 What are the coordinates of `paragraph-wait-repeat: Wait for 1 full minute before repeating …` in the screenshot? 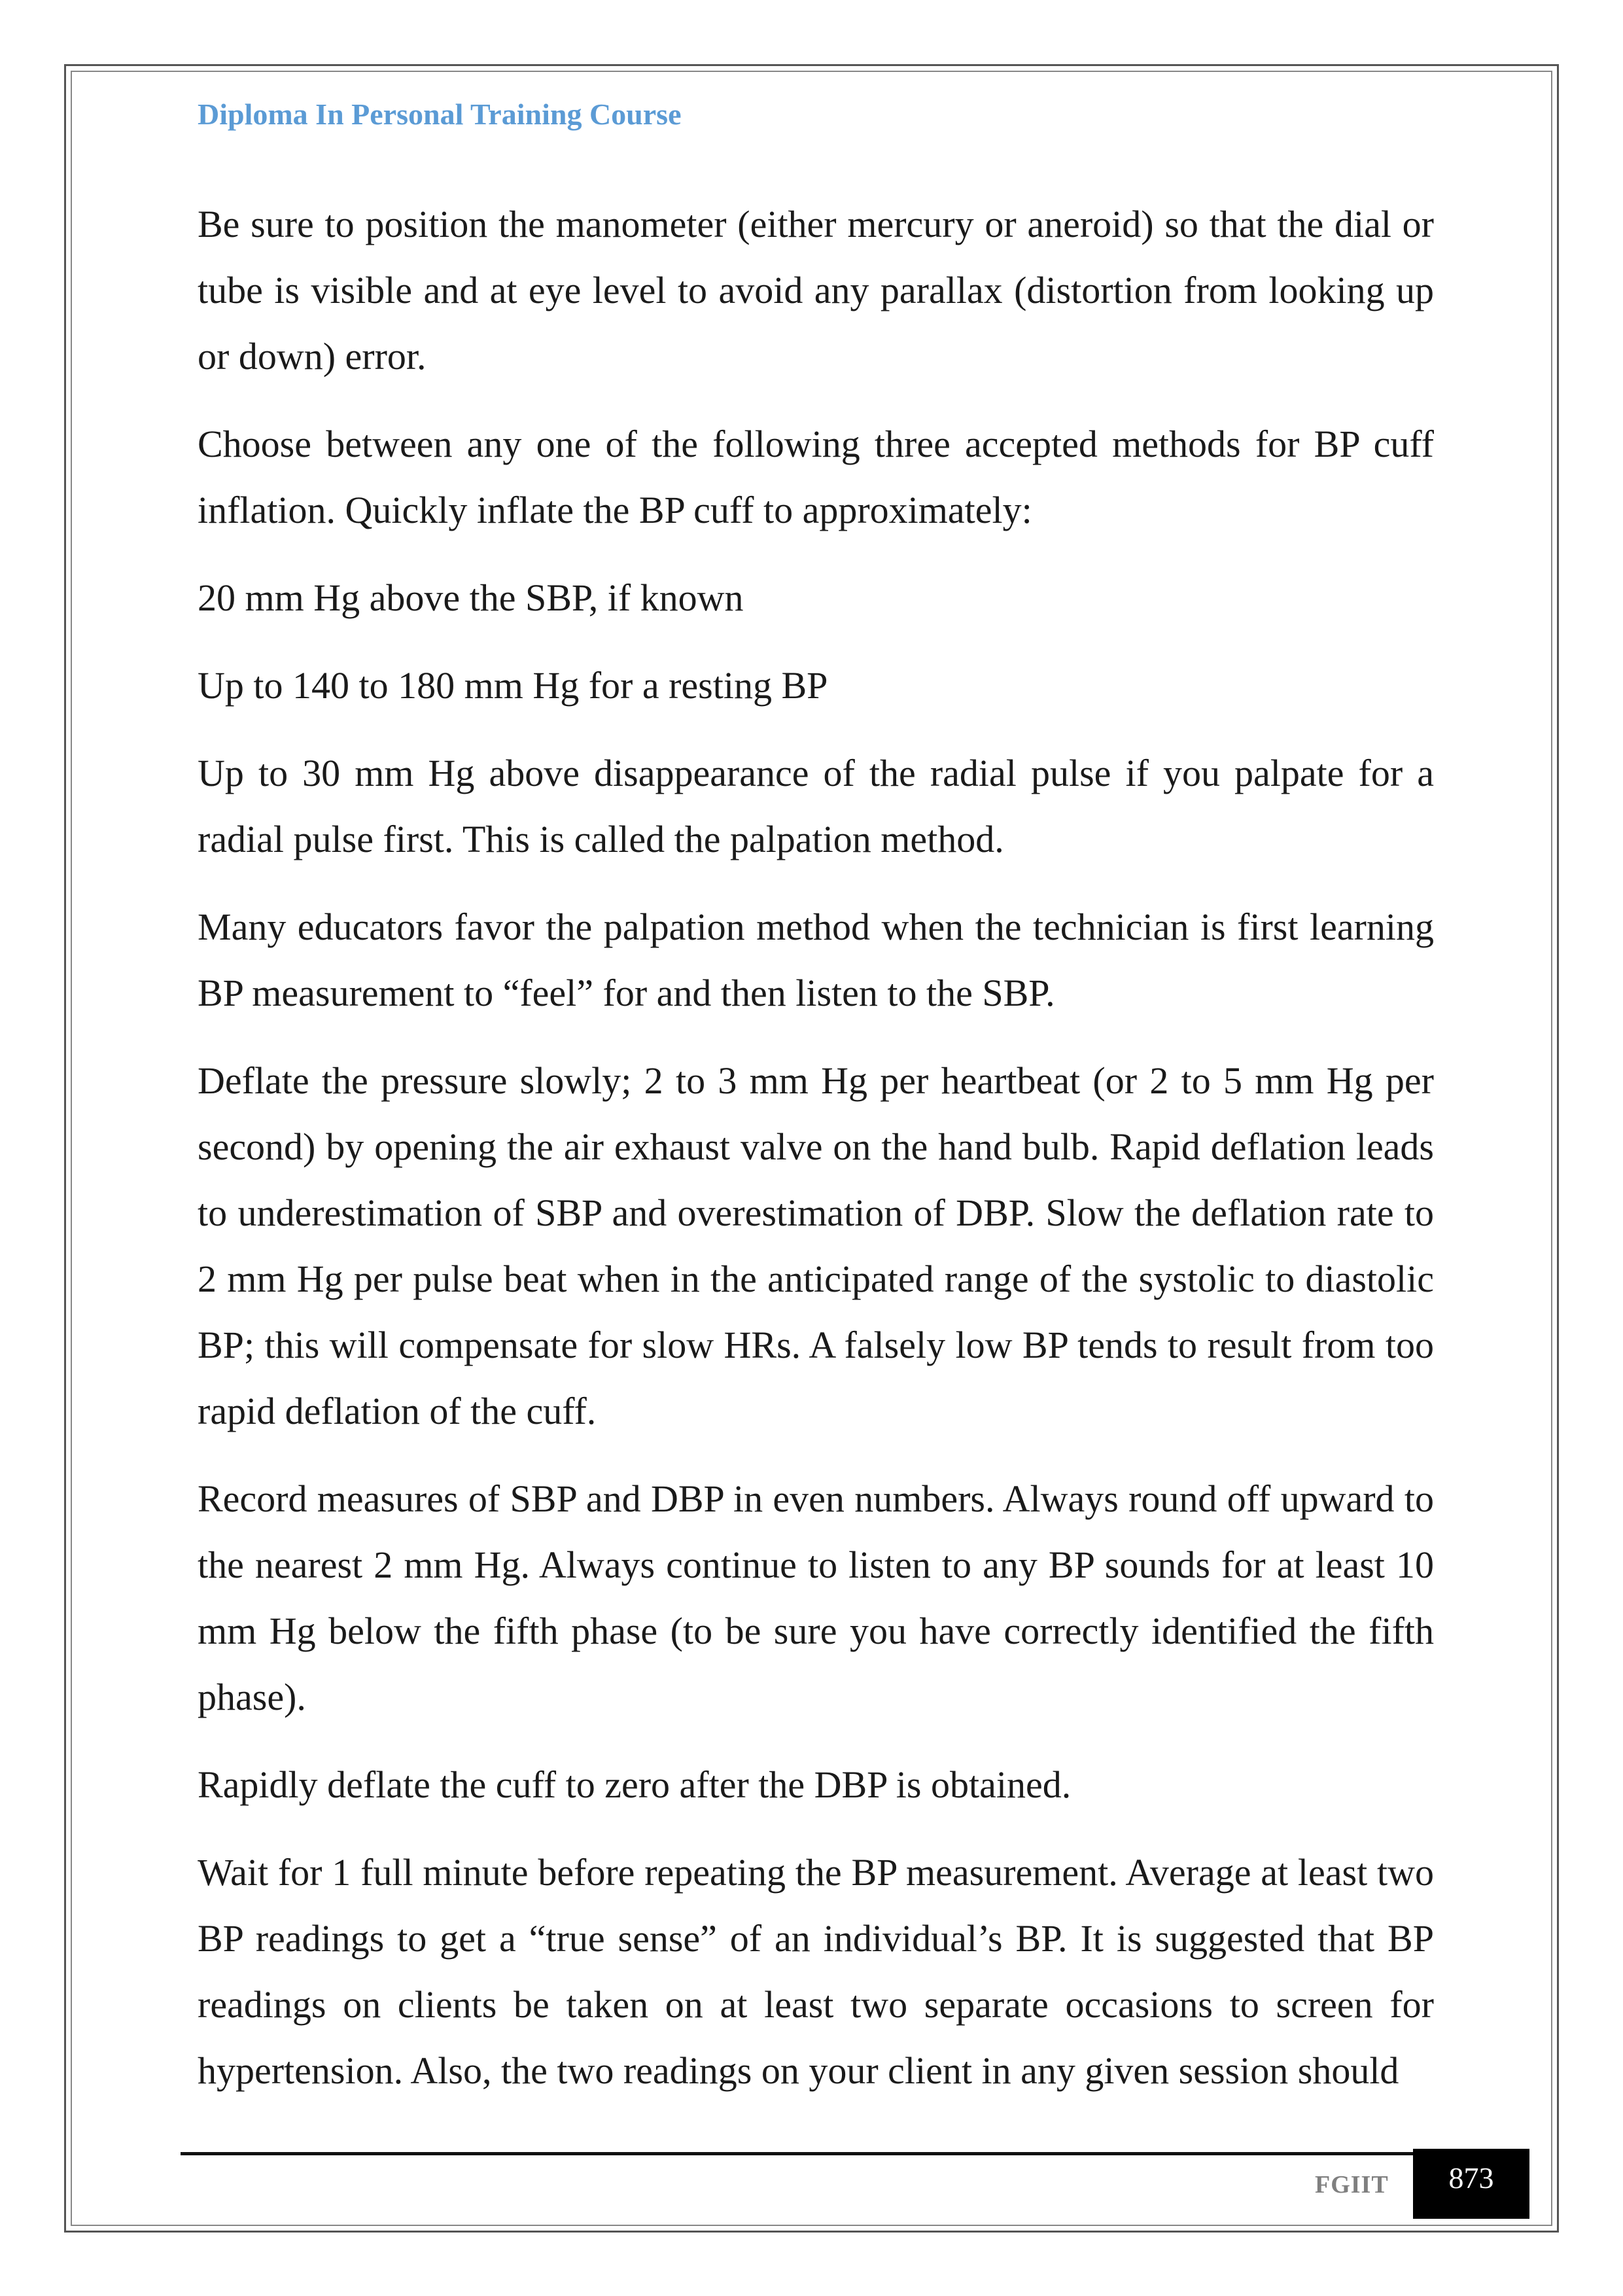 It's located at (816, 1971).